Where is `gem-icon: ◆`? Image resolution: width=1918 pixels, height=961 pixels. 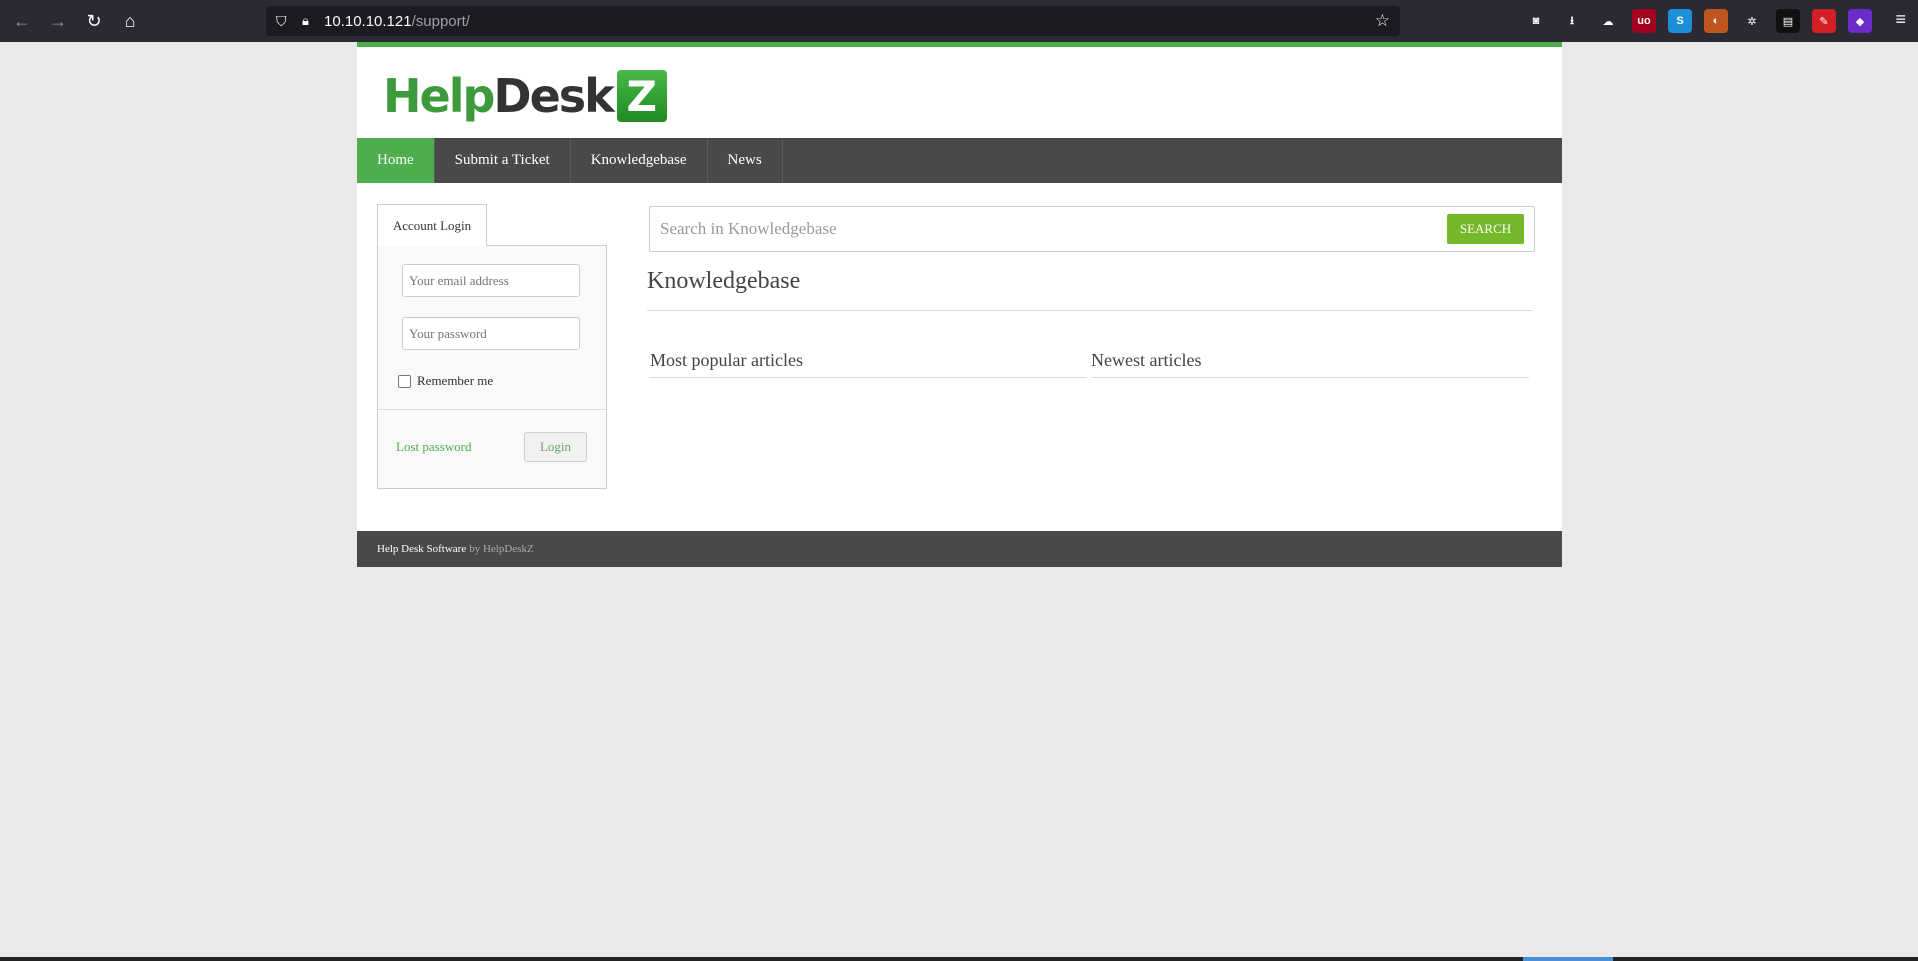
gem-icon: ◆ is located at coordinates (1860, 21).